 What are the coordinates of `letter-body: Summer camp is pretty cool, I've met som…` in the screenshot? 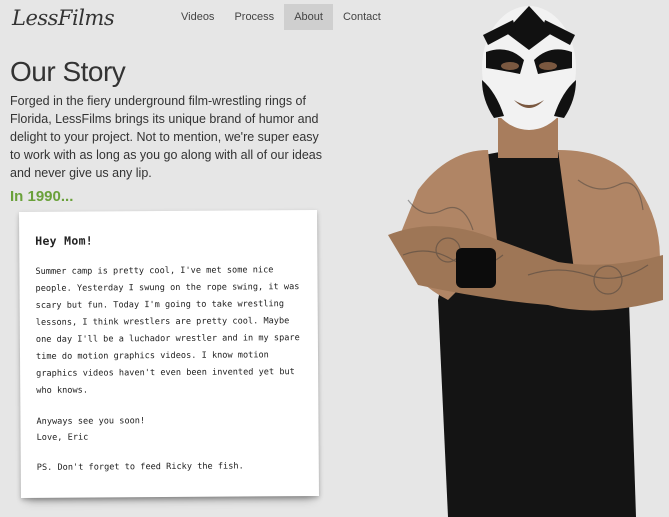 It's located at (167, 330).